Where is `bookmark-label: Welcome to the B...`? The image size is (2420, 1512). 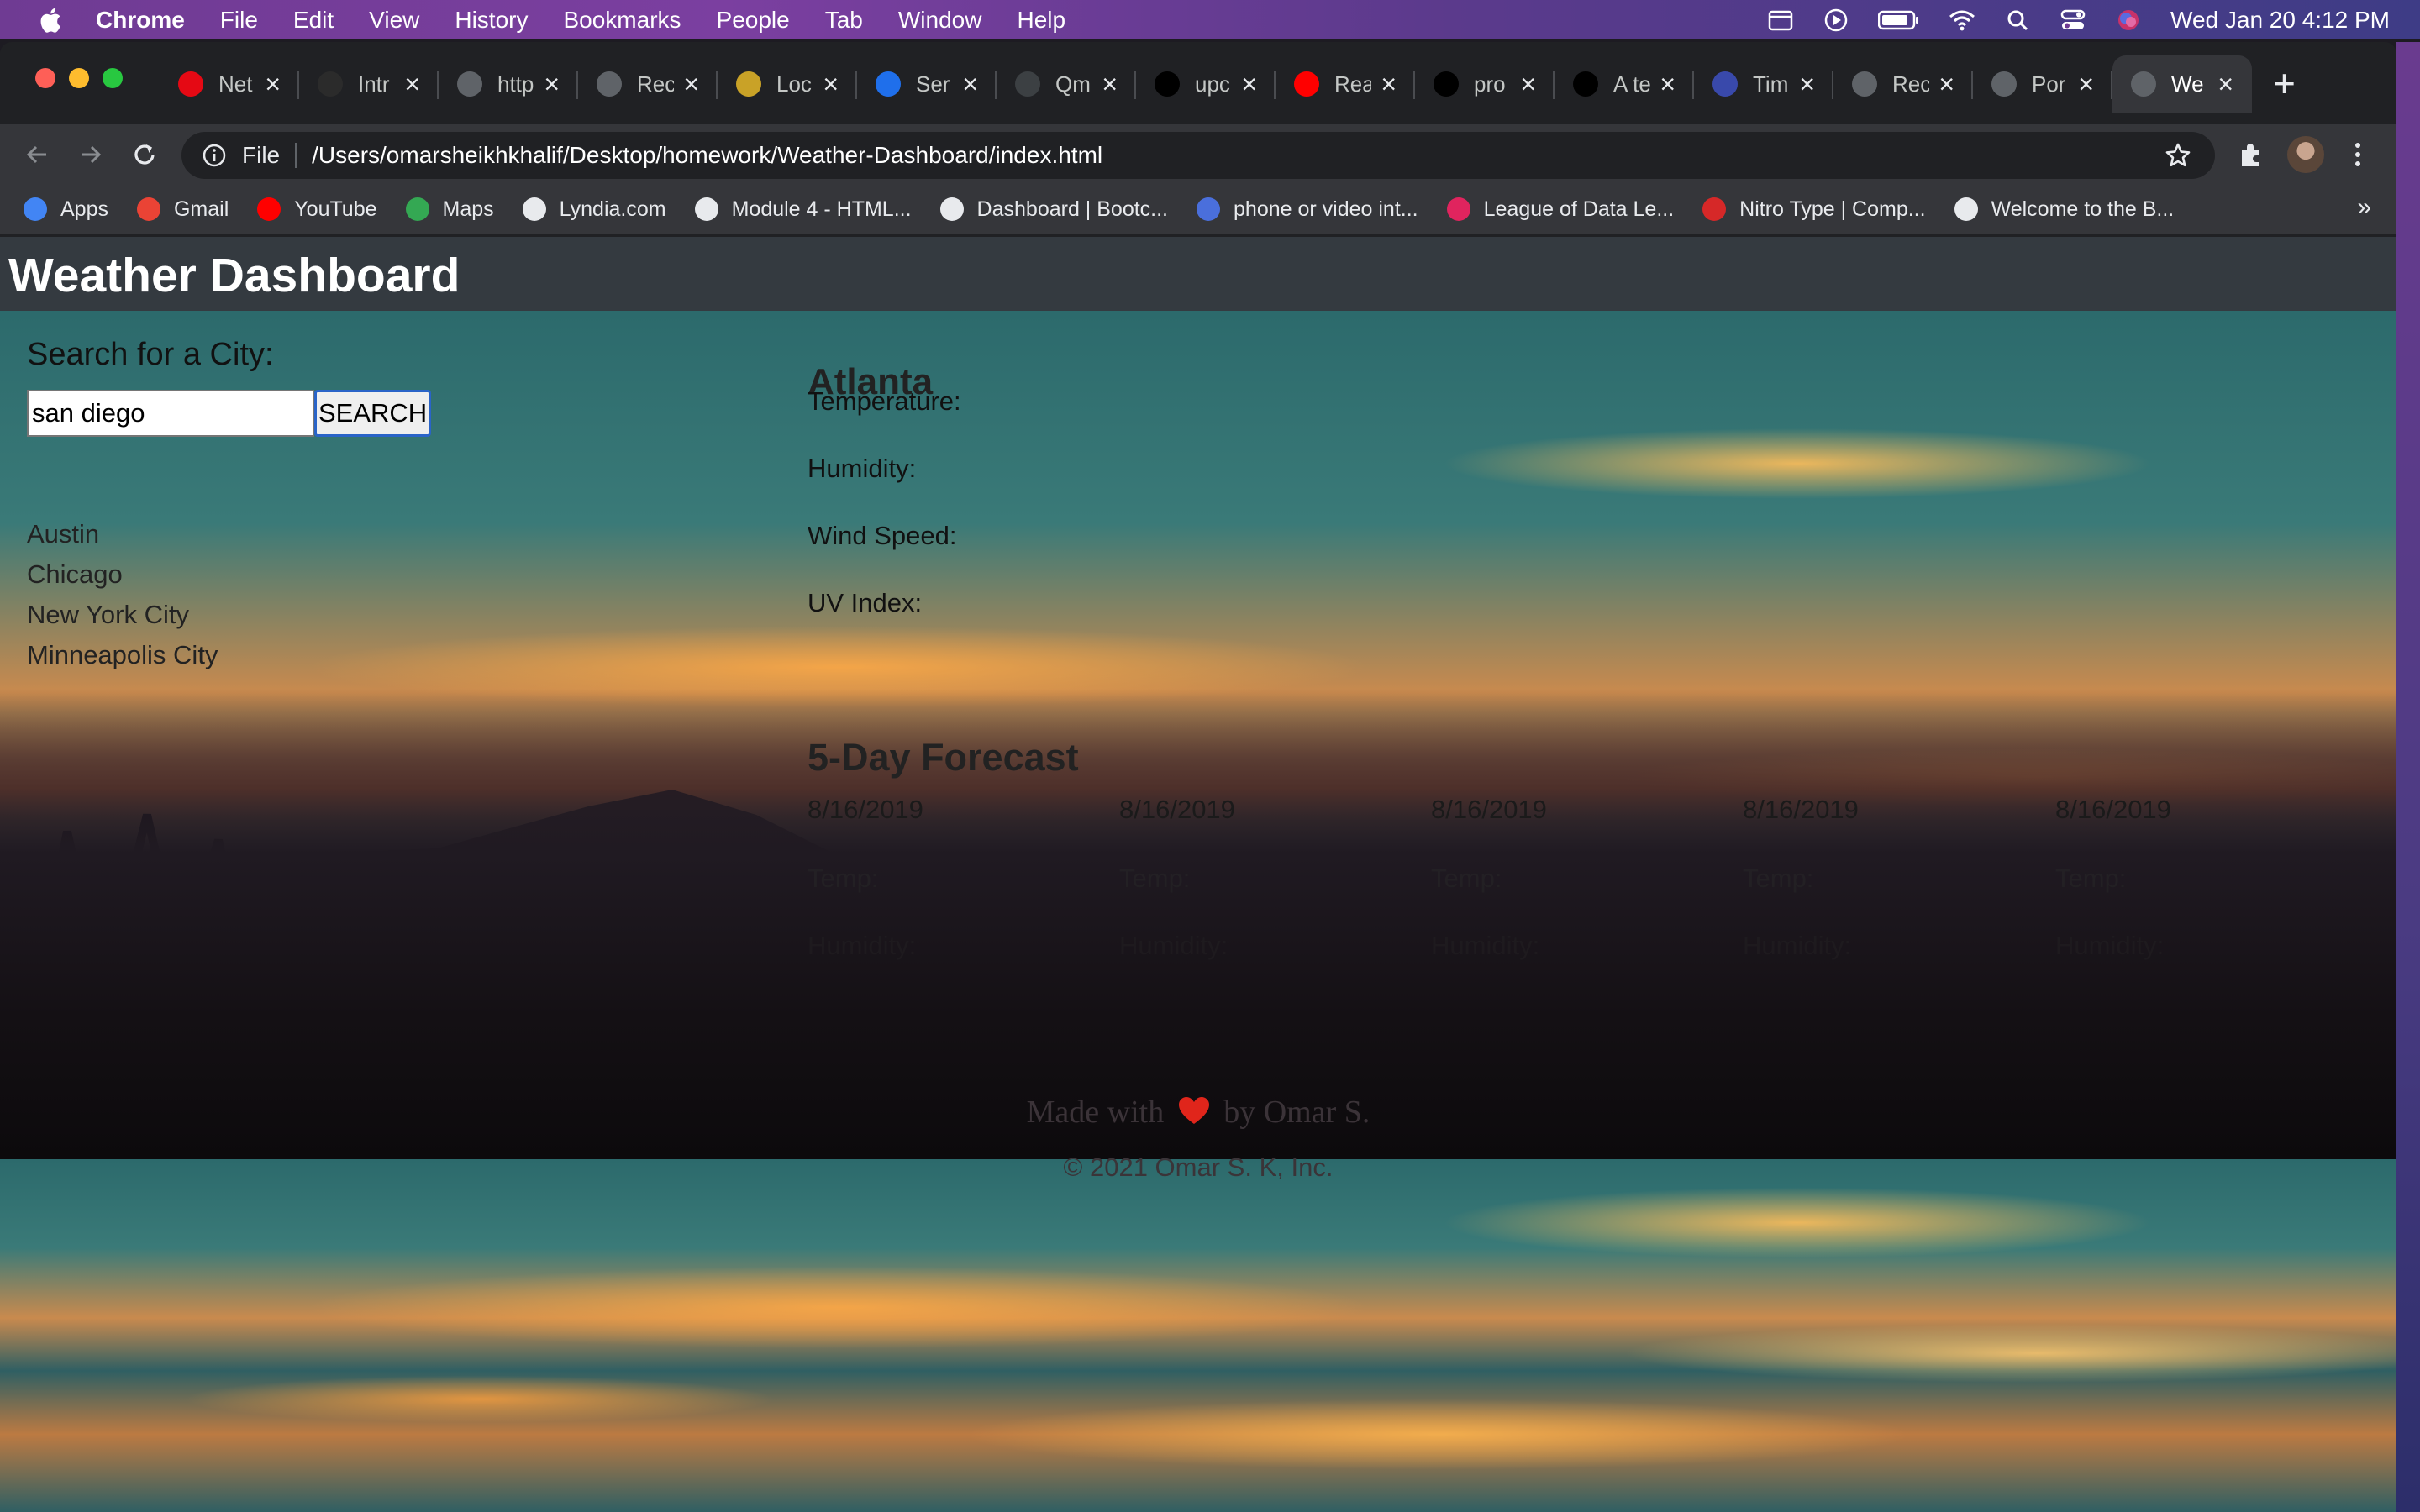
bookmark-label: Welcome to the B... is located at coordinates (2083, 209).